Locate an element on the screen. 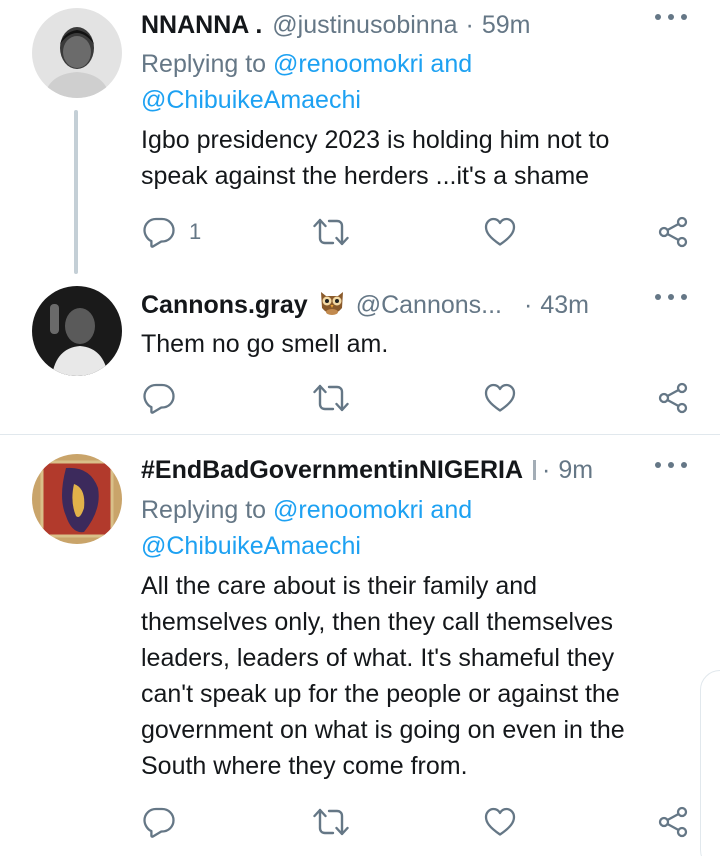 The height and width of the screenshot is (856, 720). timestamp: 59m is located at coordinates (506, 25).